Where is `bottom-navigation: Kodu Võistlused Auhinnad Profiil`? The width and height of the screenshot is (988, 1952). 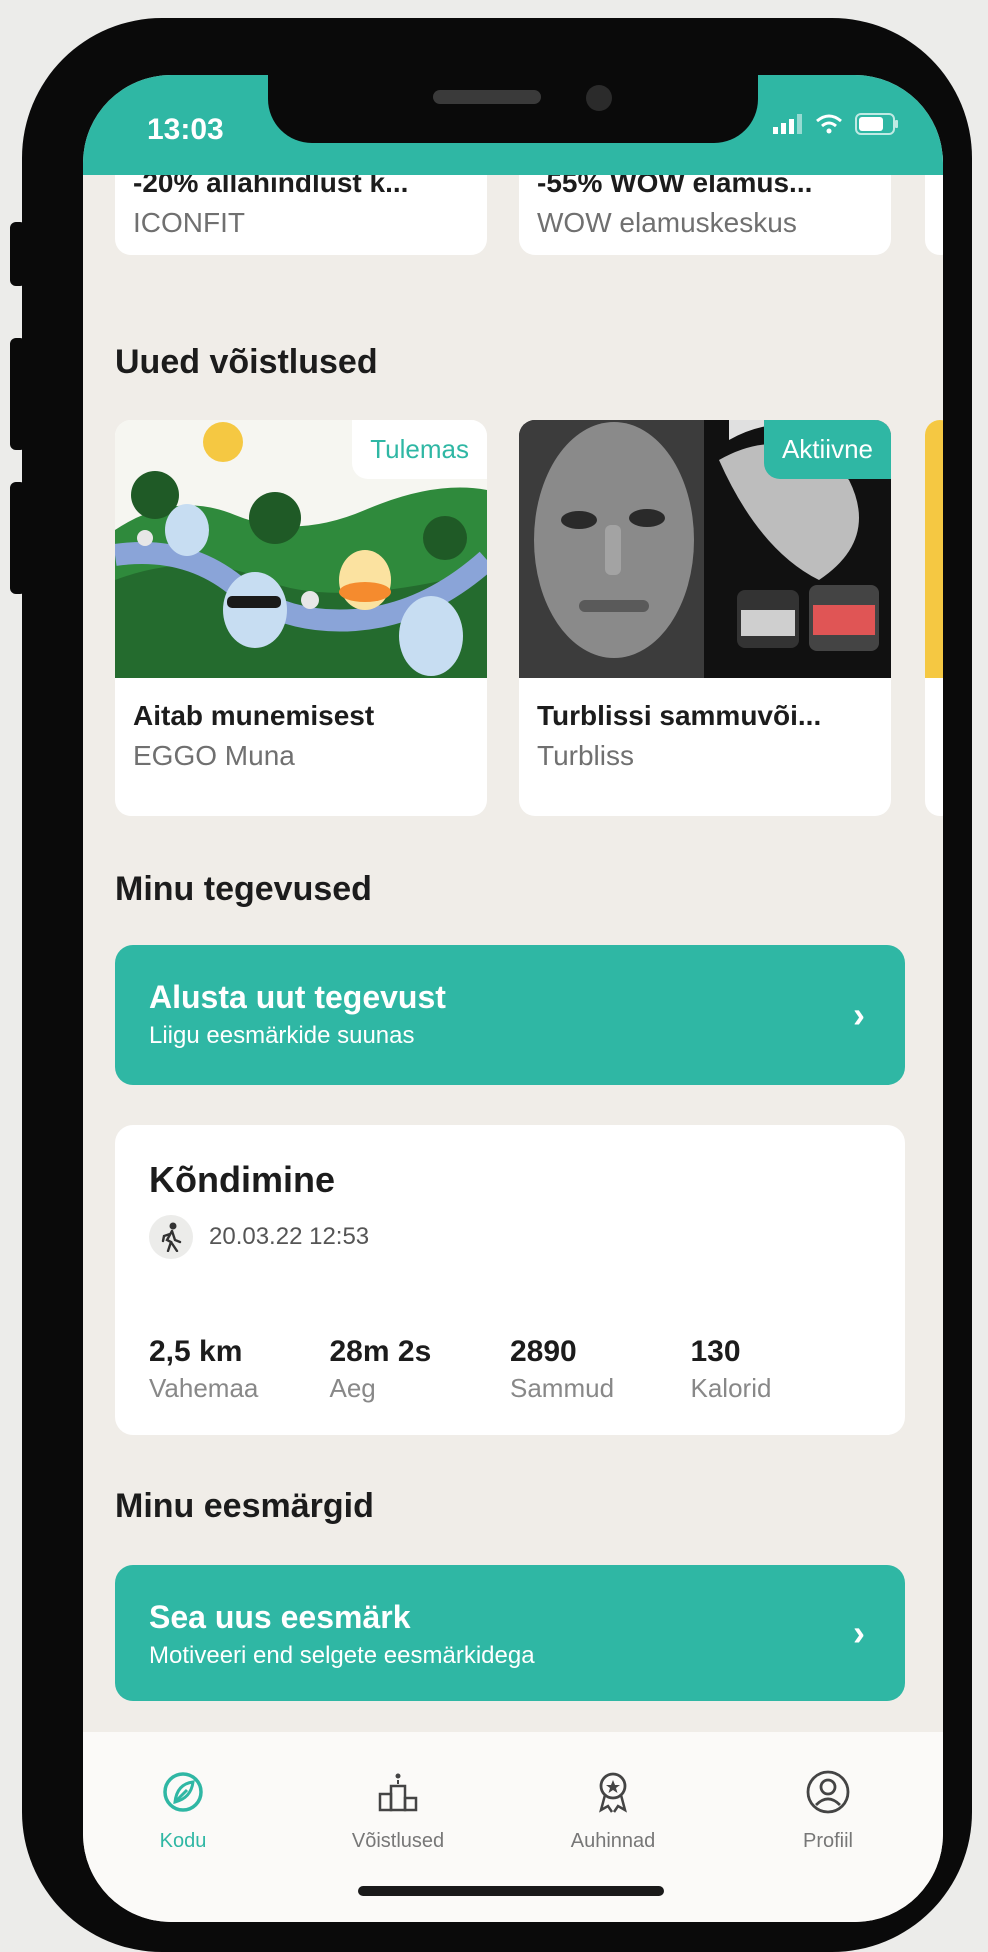
bottom-navigation: Kodu Võistlused Auhinnad Profiil is located at coordinates (513, 1827).